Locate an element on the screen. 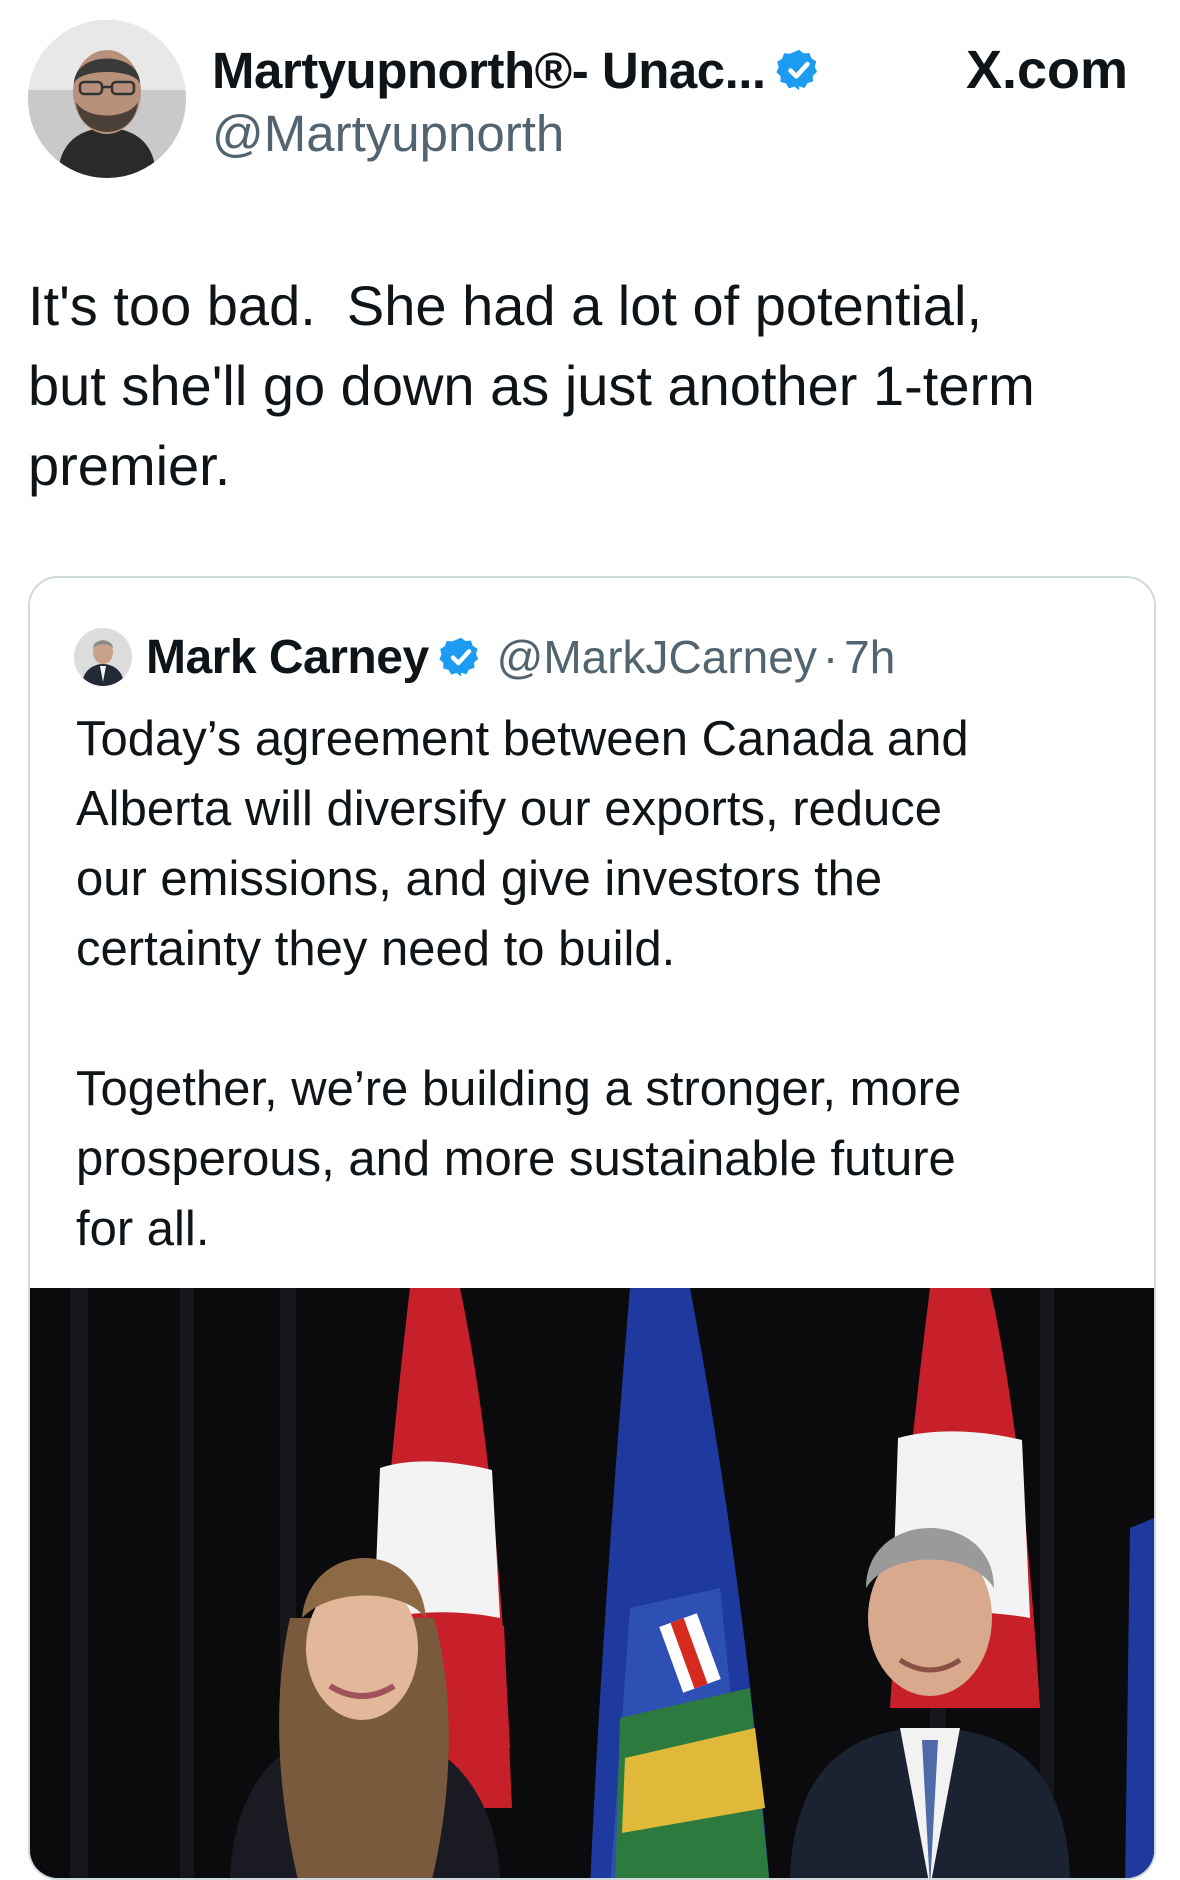  verified-badge-icon is located at coordinates (796, 70).